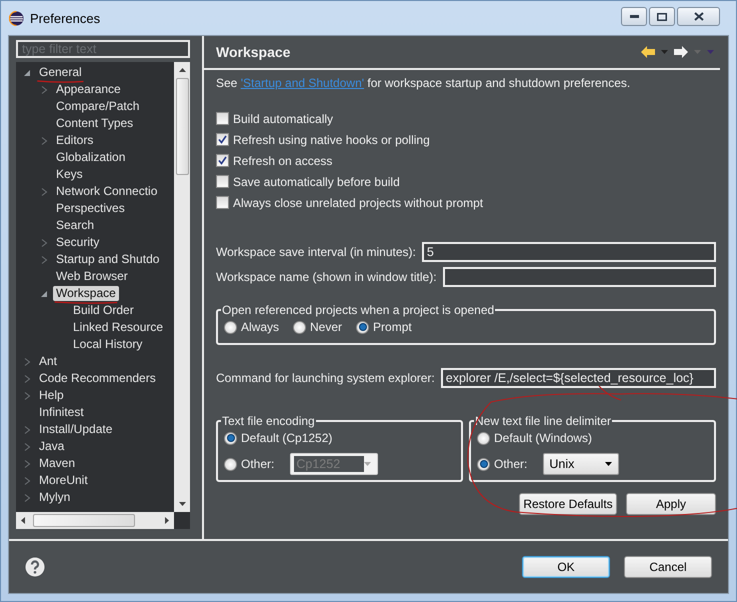  What do you see at coordinates (107, 259) in the screenshot?
I see `tree-item: Startup and Shutdo` at bounding box center [107, 259].